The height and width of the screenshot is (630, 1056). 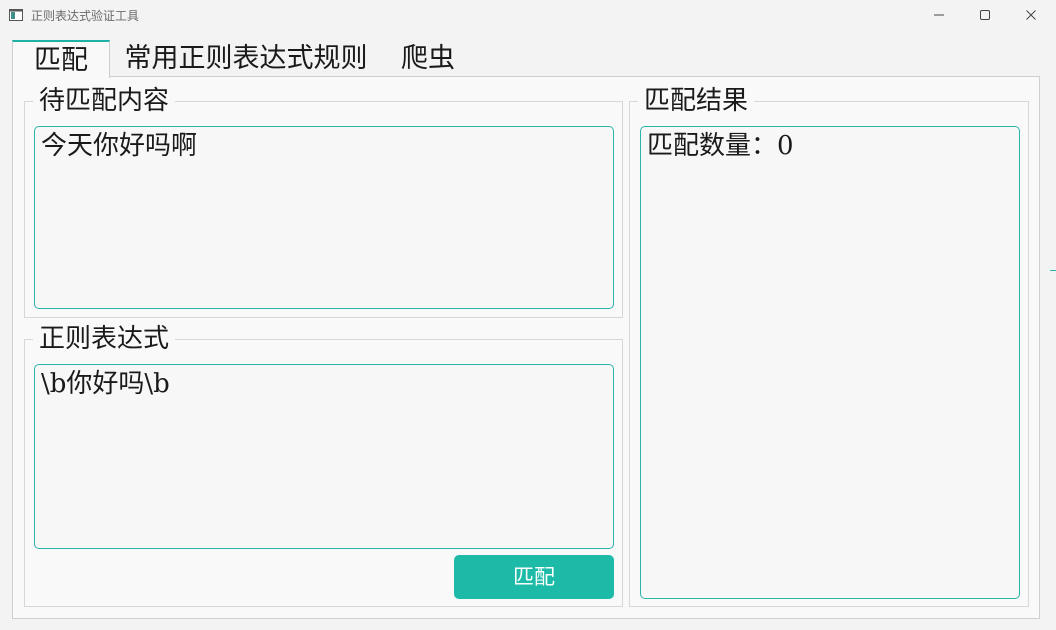 What do you see at coordinates (1053, 270) in the screenshot?
I see `edge-divider` at bounding box center [1053, 270].